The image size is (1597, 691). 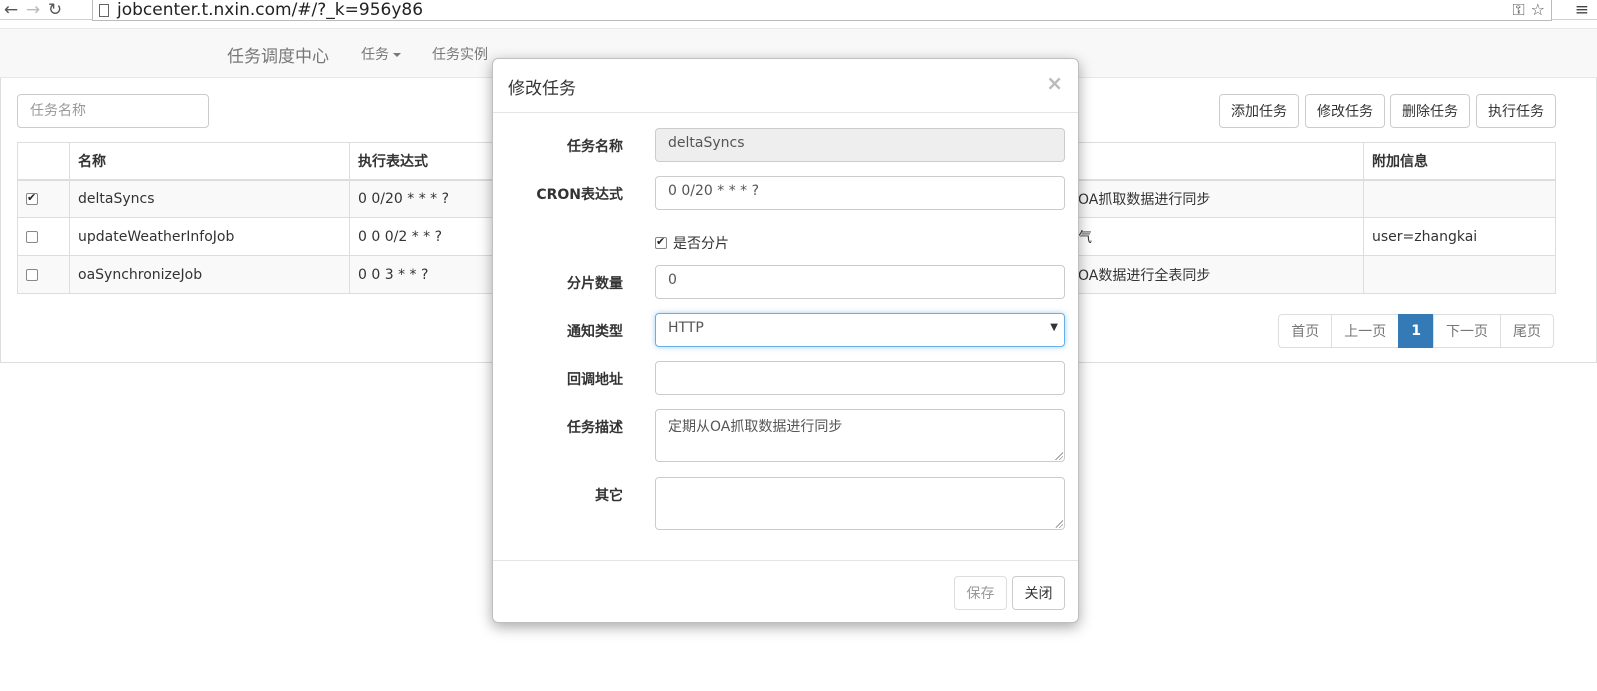 What do you see at coordinates (1054, 83) in the screenshot?
I see `close-icon: ×` at bounding box center [1054, 83].